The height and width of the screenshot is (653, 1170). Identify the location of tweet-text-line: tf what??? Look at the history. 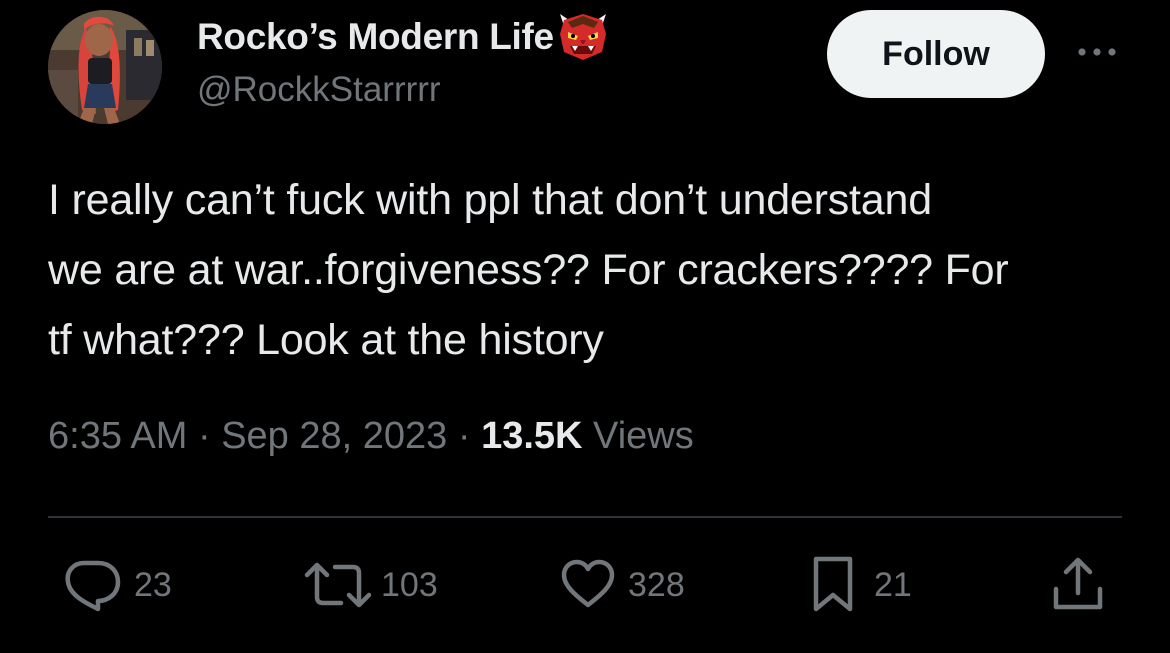
(326, 340).